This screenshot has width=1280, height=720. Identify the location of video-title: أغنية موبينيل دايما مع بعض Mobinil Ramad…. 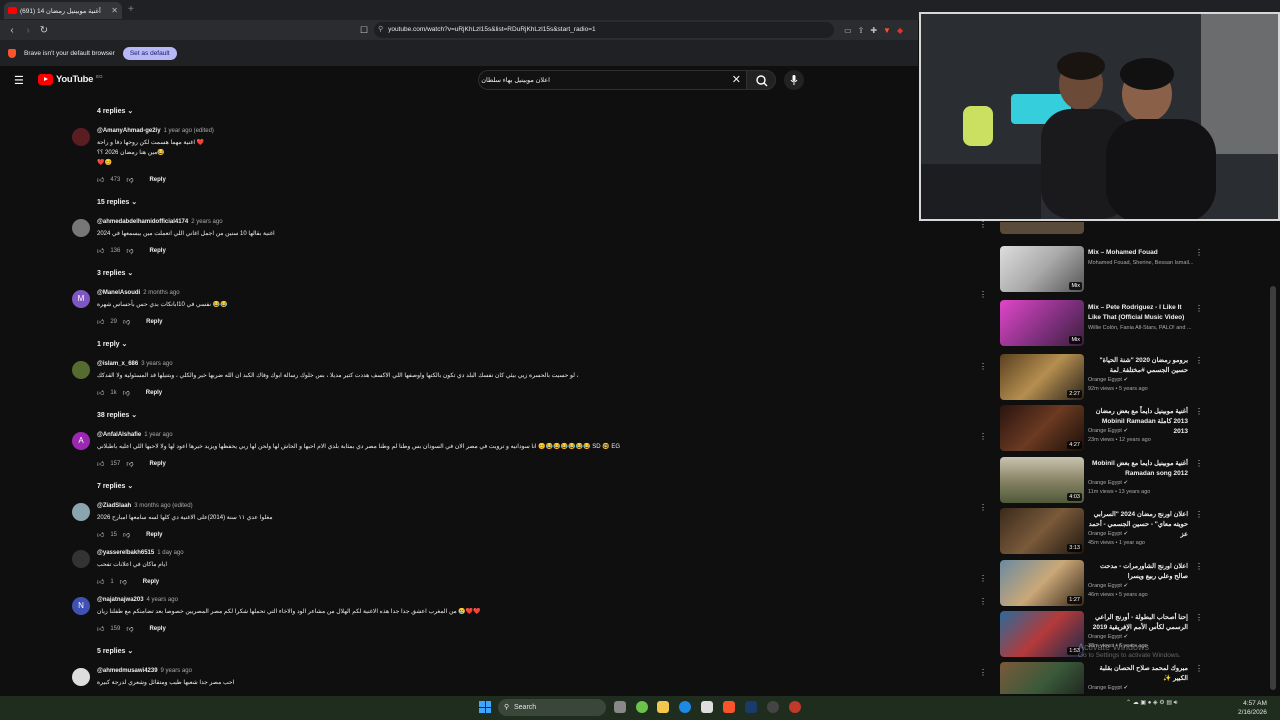
(1138, 469).